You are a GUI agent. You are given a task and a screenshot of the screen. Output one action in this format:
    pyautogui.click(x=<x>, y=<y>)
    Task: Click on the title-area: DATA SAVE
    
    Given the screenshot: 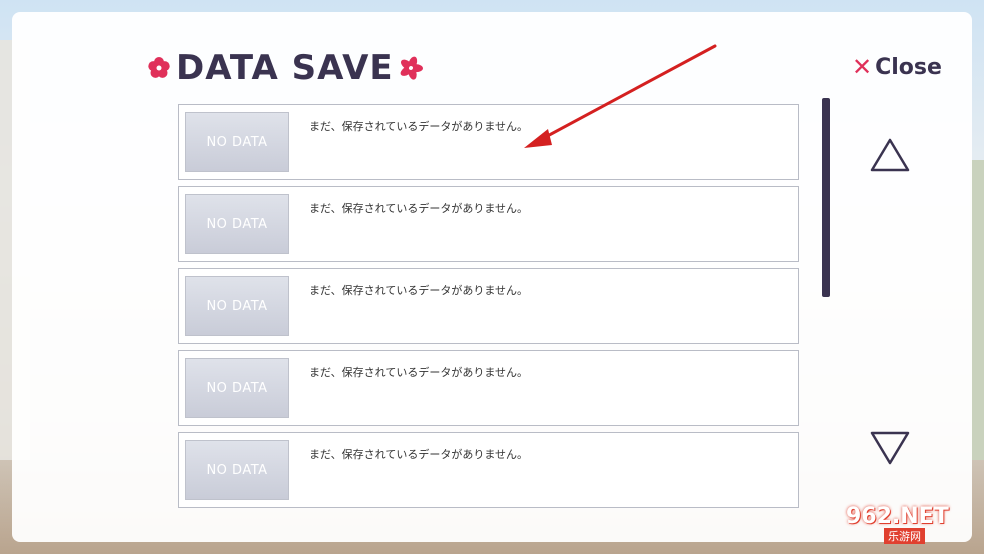 What is the action you would take?
    pyautogui.click(x=285, y=68)
    